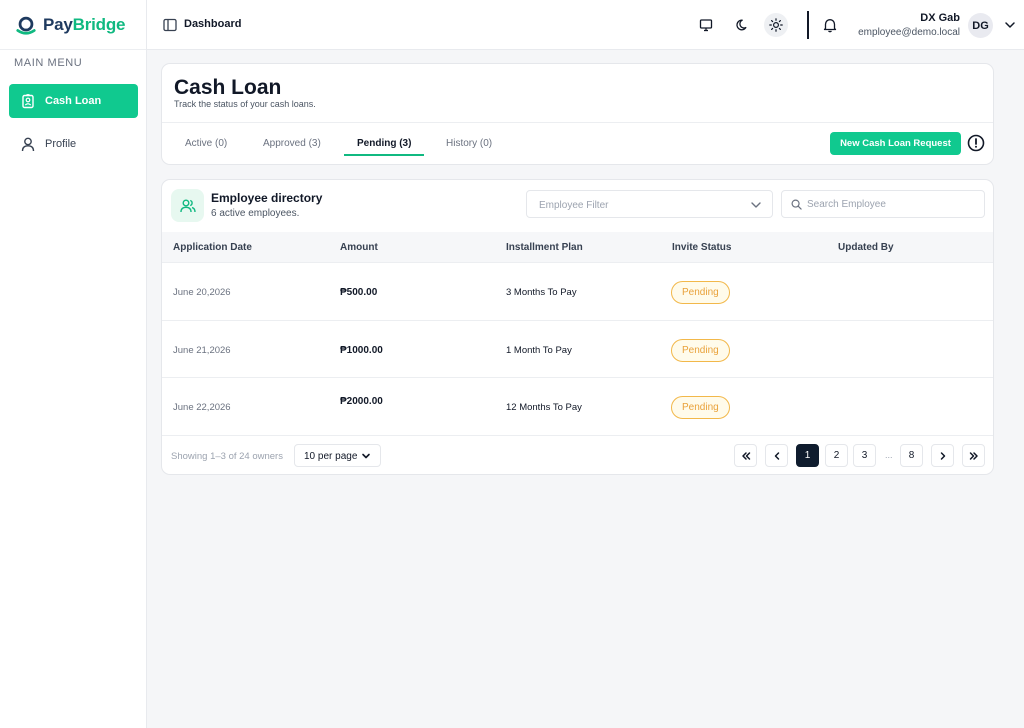  What do you see at coordinates (469, 143) in the screenshot?
I see `tab-history: History (0)` at bounding box center [469, 143].